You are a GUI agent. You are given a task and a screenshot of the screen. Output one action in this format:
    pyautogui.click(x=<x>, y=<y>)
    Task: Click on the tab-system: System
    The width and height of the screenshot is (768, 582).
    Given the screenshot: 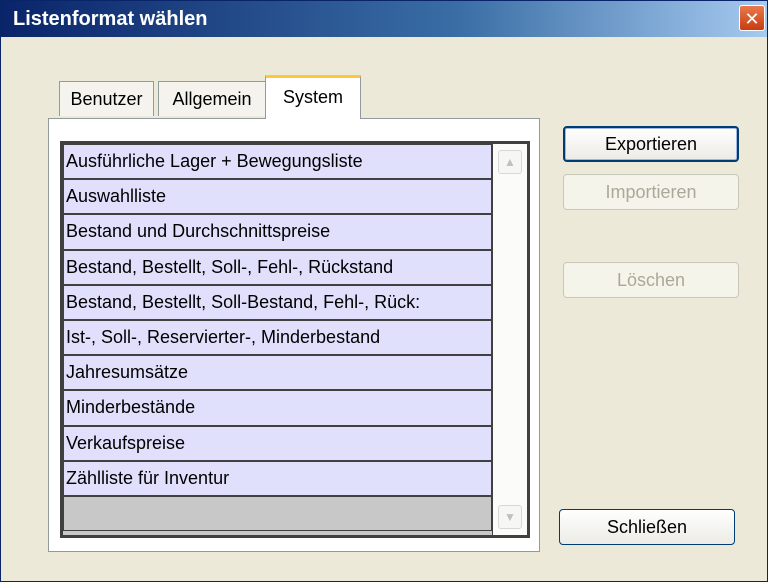 What is the action you would take?
    pyautogui.click(x=313, y=97)
    